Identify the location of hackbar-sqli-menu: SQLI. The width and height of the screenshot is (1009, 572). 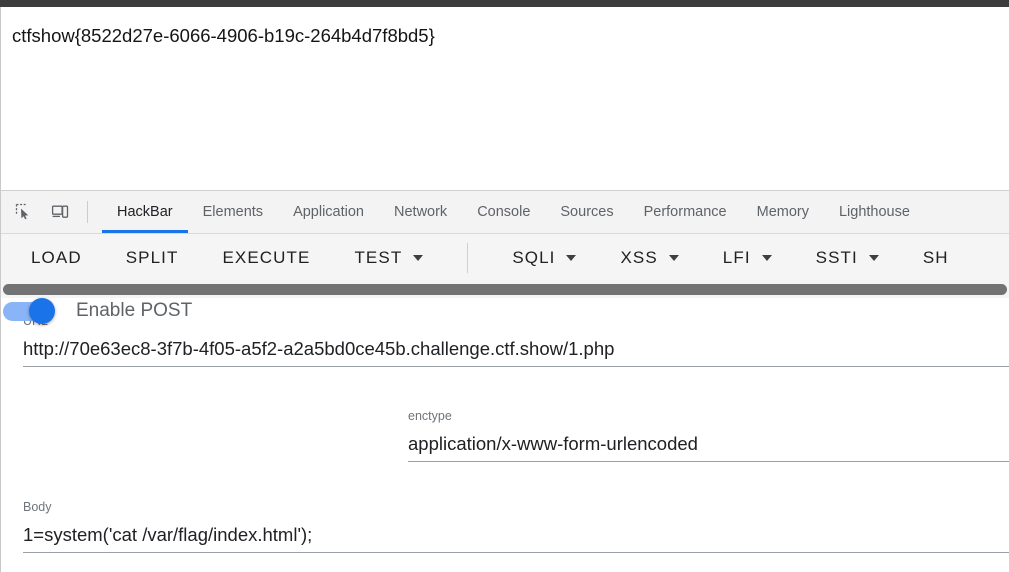
(544, 257).